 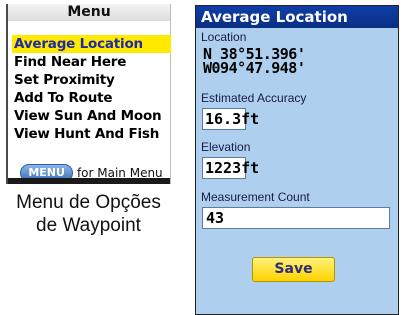 I want to click on longitude-value: W094°47.948', so click(x=254, y=68).